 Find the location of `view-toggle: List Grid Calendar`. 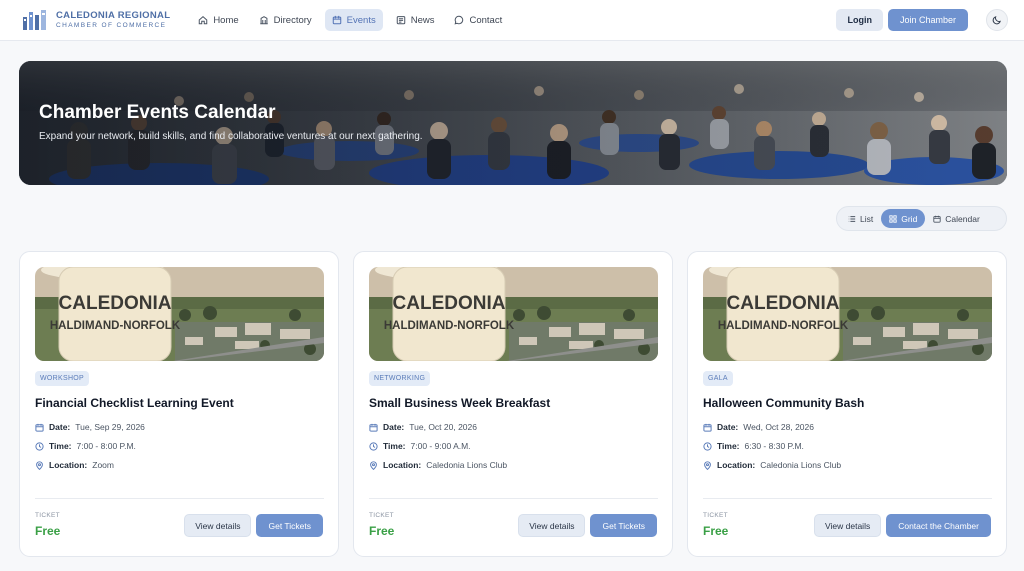

view-toggle: List Grid Calendar is located at coordinates (921, 218).